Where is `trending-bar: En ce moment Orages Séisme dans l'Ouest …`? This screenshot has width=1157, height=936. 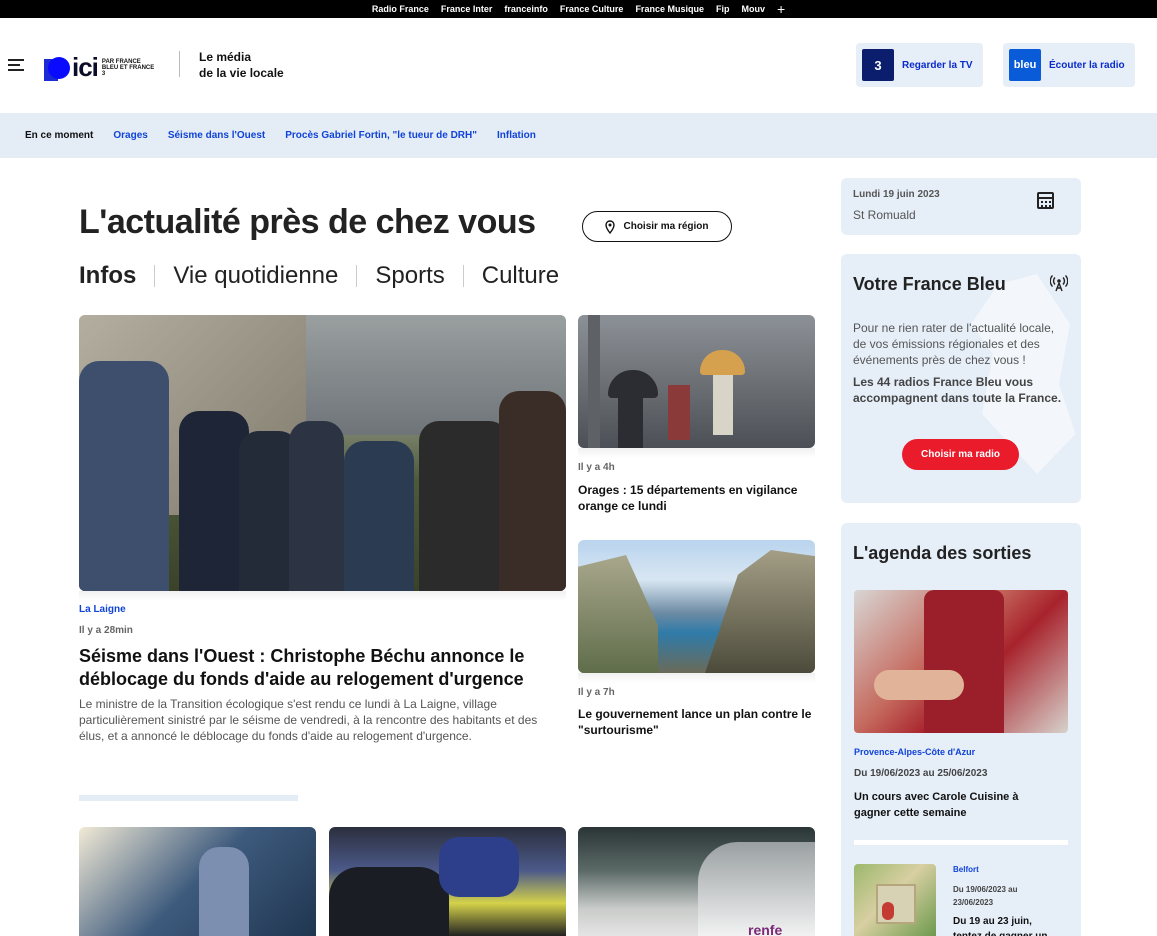 trending-bar: En ce moment Orages Séisme dans l'Ouest … is located at coordinates (578, 135).